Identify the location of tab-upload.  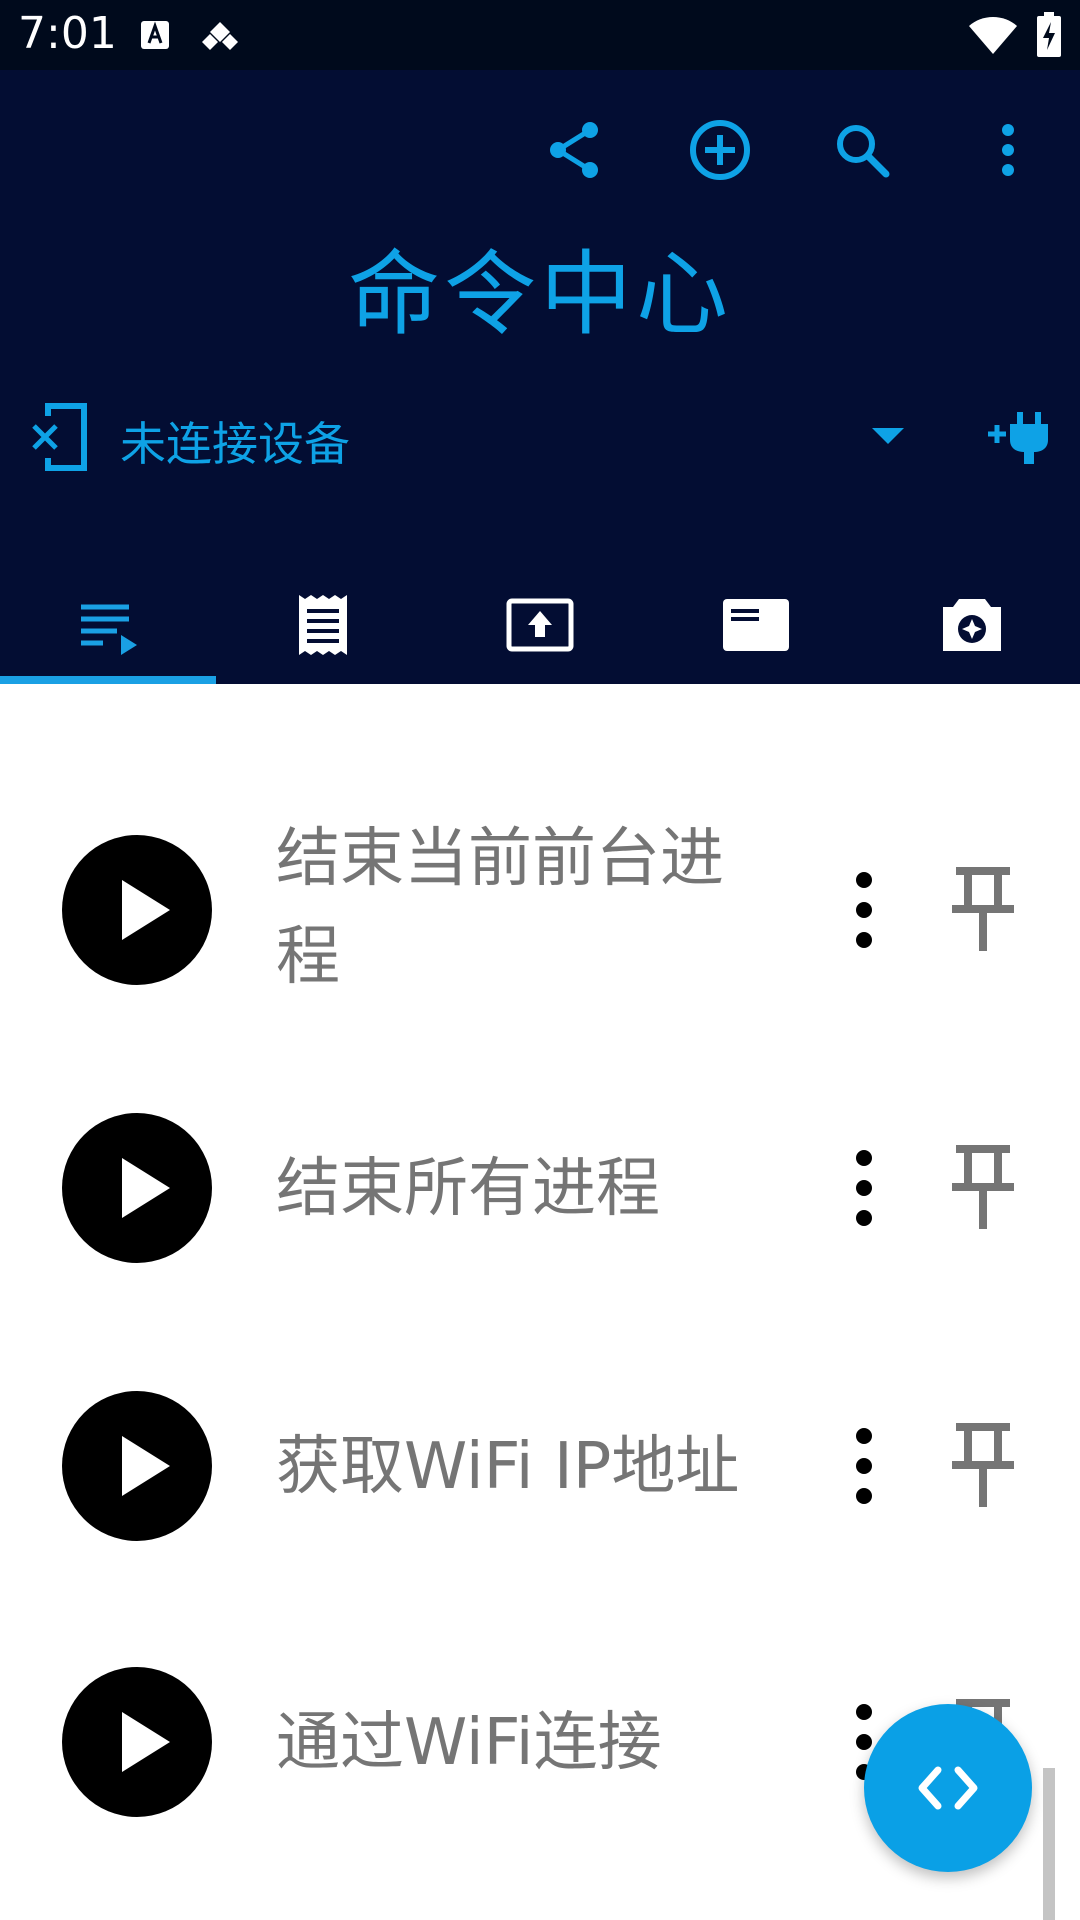
(540, 625).